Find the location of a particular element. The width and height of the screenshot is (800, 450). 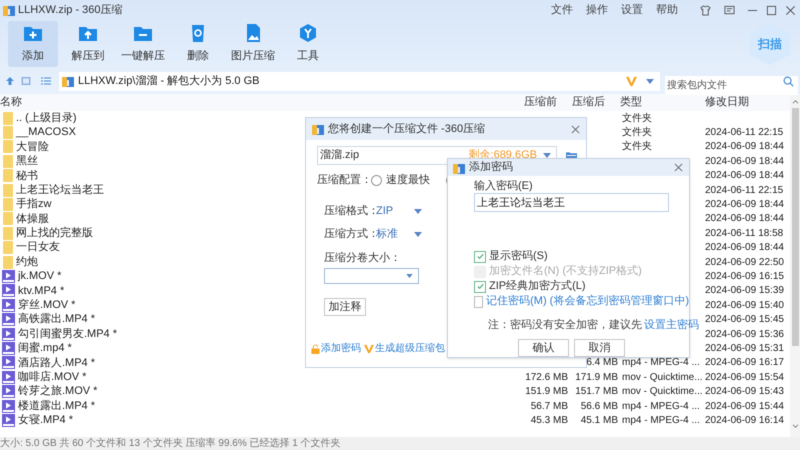

link: 添加密码 is located at coordinates (336, 348).